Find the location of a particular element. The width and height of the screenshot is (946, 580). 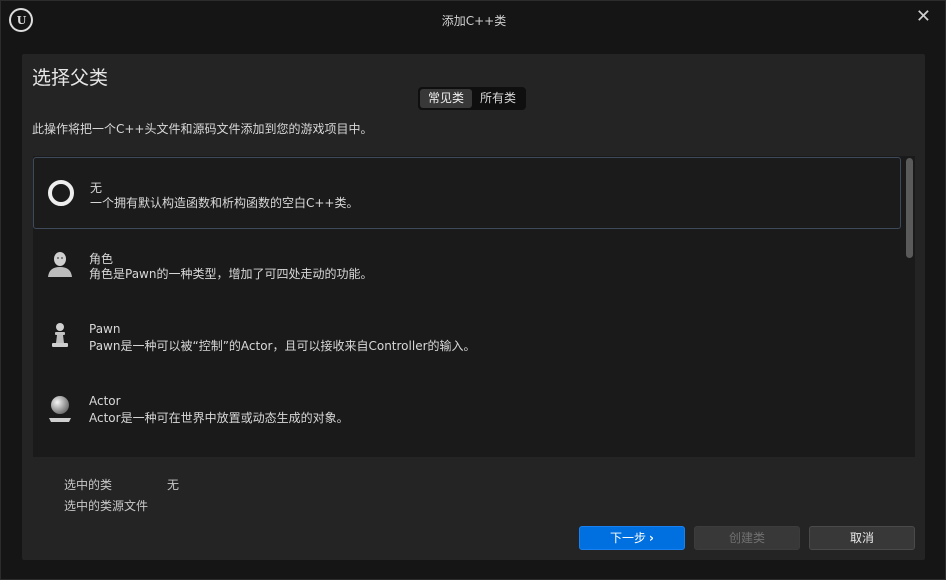

next-button-label: 下一步 is located at coordinates (628, 538).